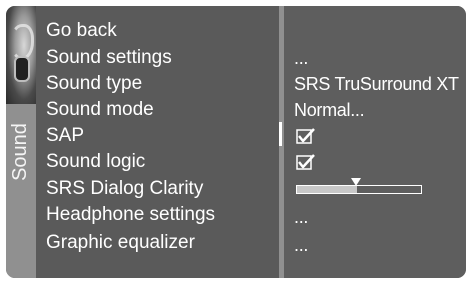  What do you see at coordinates (359, 189) in the screenshot?
I see `srs-dialog-clarity-slider` at bounding box center [359, 189].